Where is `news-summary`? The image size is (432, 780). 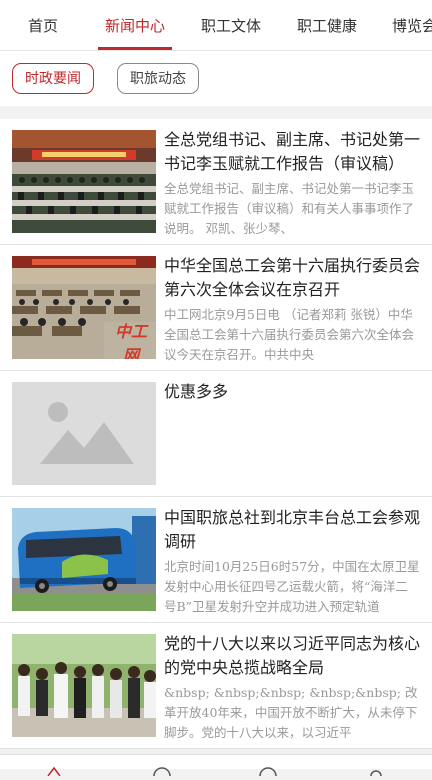
news-summary is located at coordinates (292, 461).